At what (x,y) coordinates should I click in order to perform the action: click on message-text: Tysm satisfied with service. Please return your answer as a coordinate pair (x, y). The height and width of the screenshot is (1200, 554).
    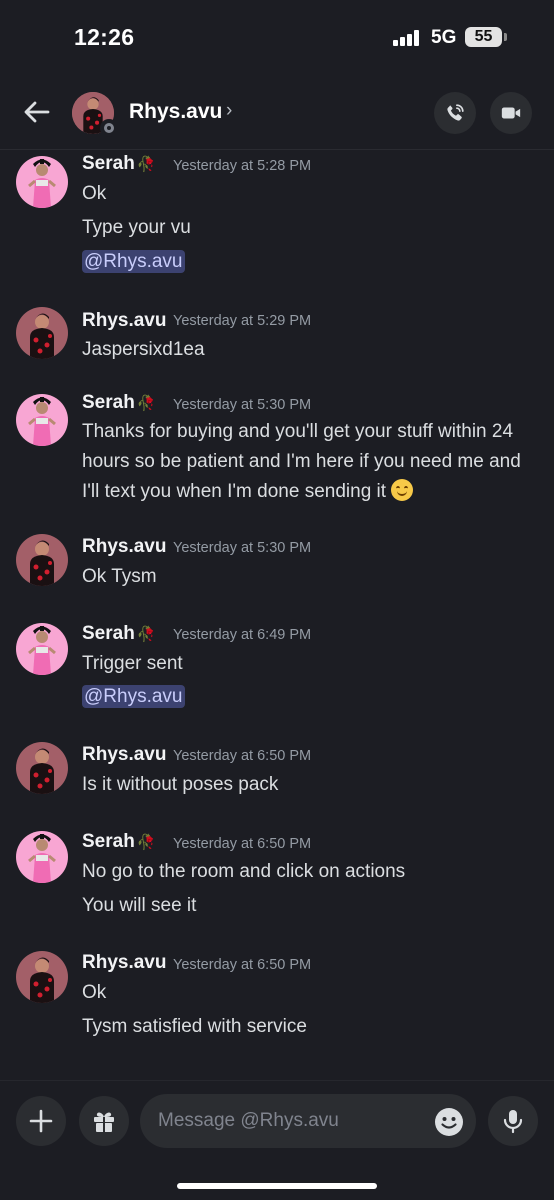
    Looking at the image, I should click on (194, 1026).